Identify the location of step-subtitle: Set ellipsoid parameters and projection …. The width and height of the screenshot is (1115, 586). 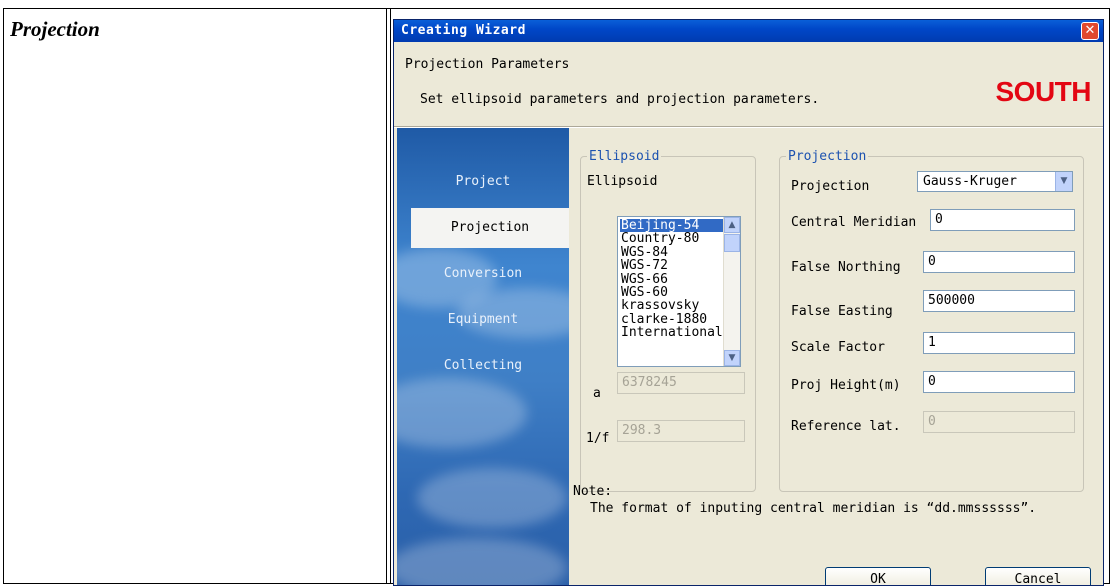
(620, 99).